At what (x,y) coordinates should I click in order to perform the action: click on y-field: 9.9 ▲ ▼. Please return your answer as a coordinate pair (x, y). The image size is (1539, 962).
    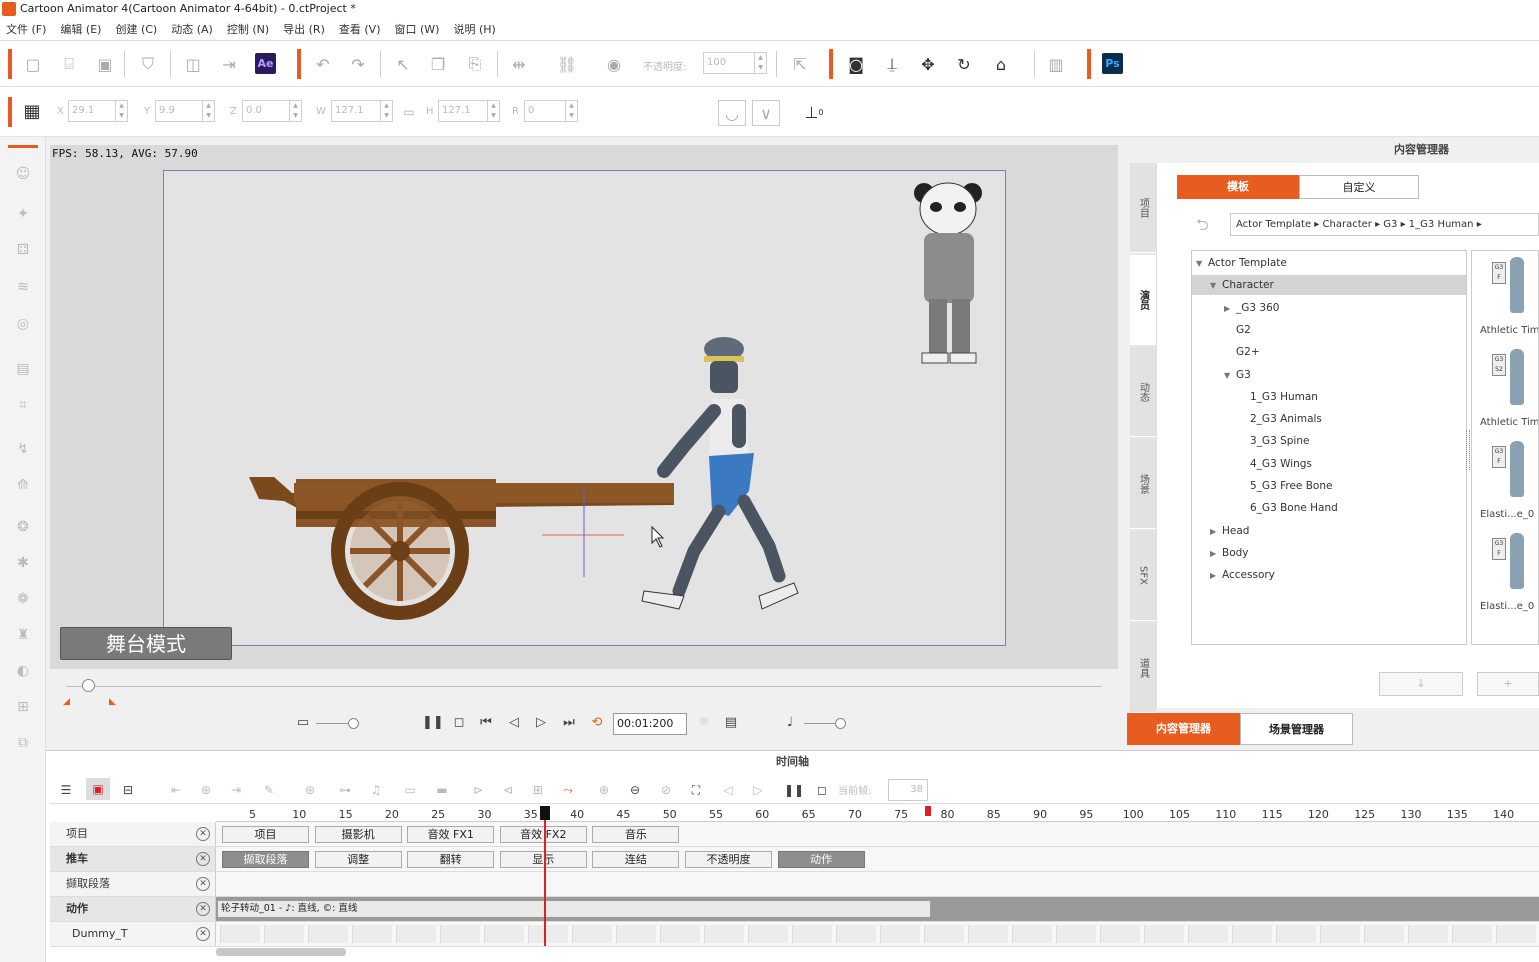
    Looking at the image, I should click on (185, 111).